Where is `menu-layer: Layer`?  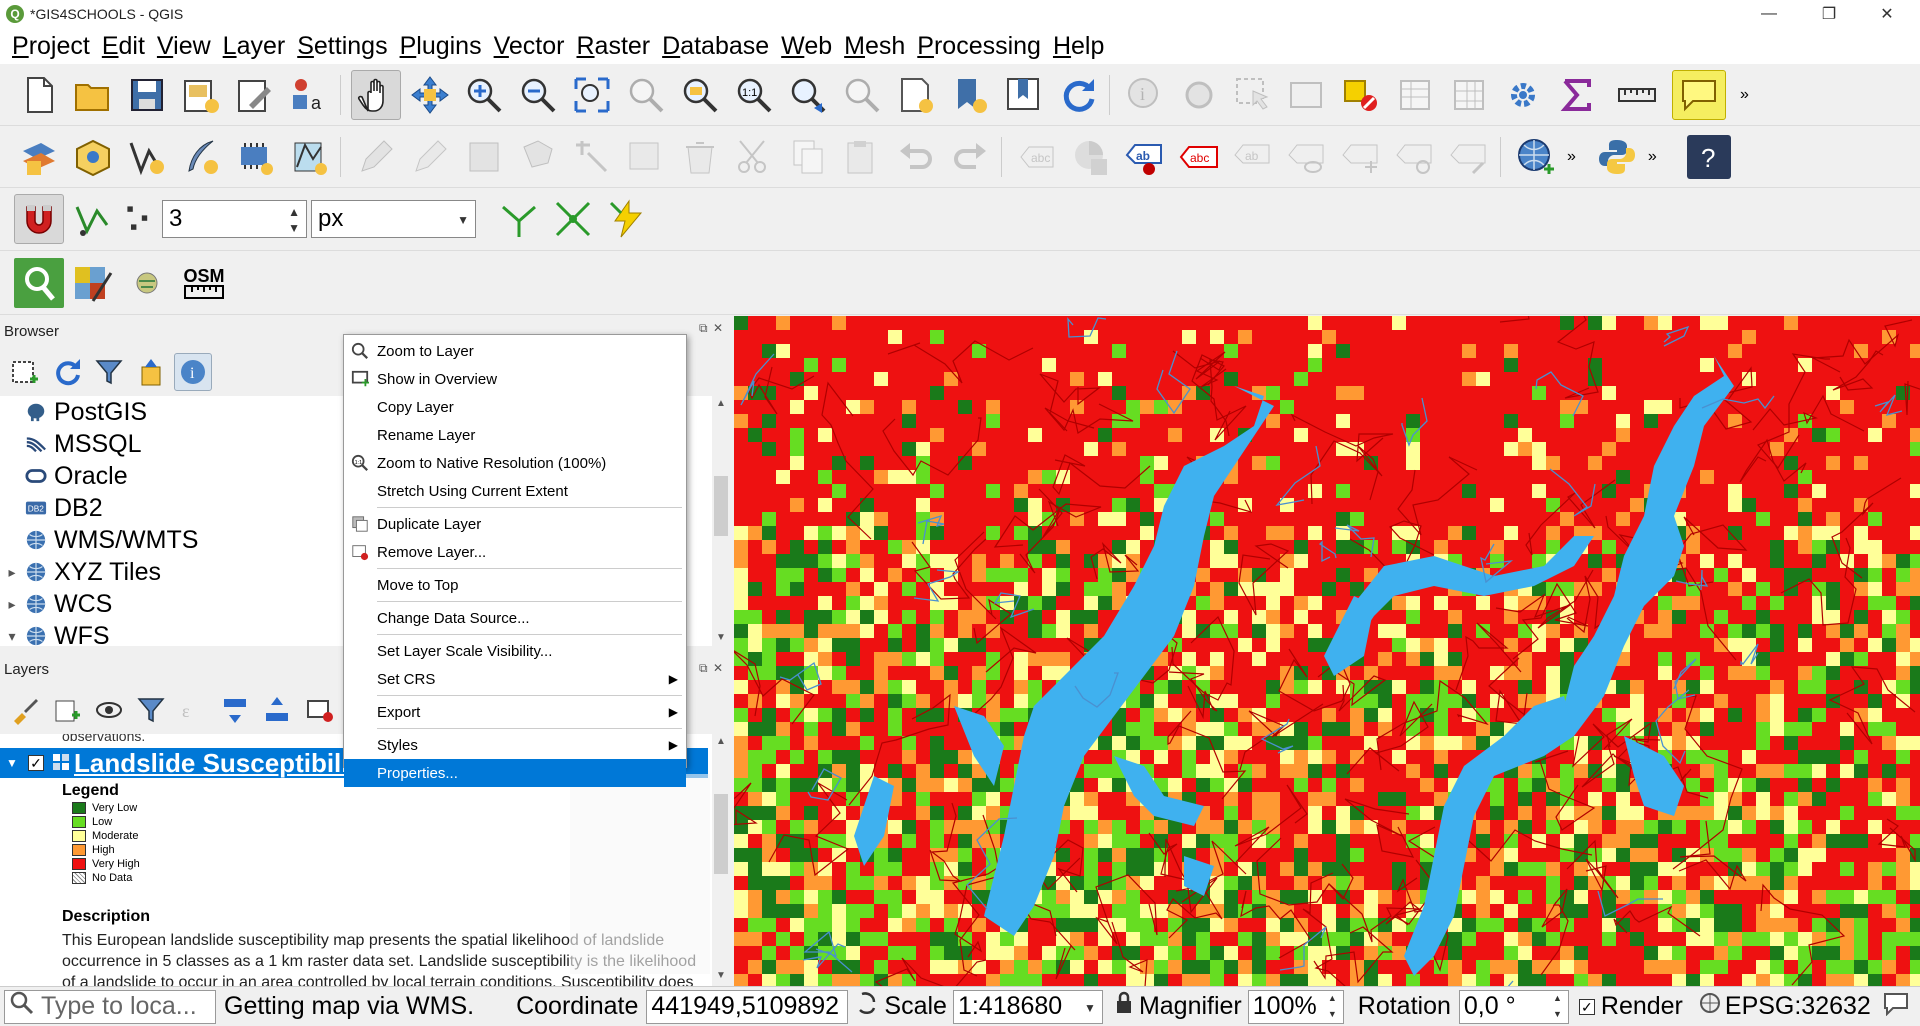 menu-layer: Layer is located at coordinates (254, 46).